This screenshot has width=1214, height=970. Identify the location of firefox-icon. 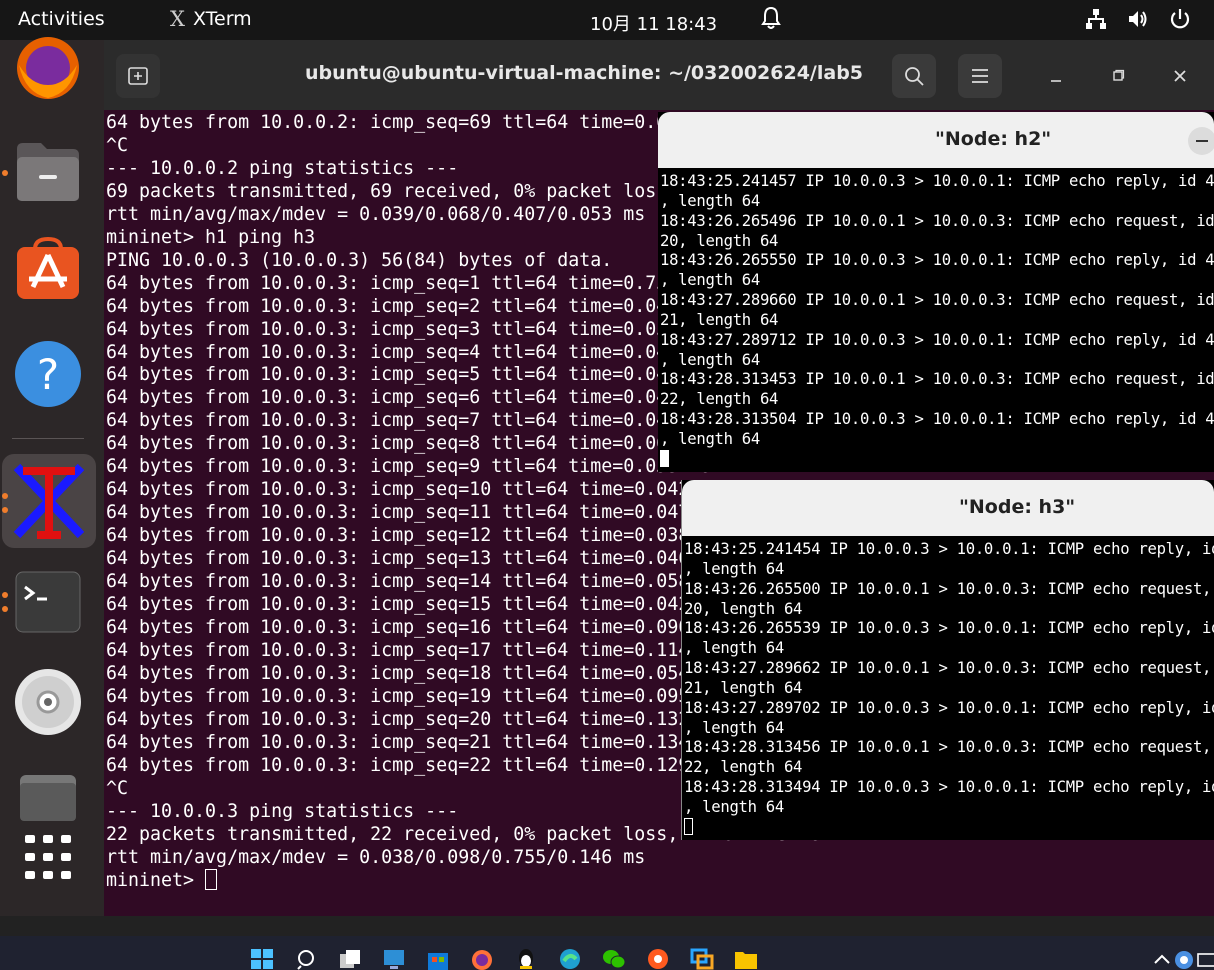
(48, 68).